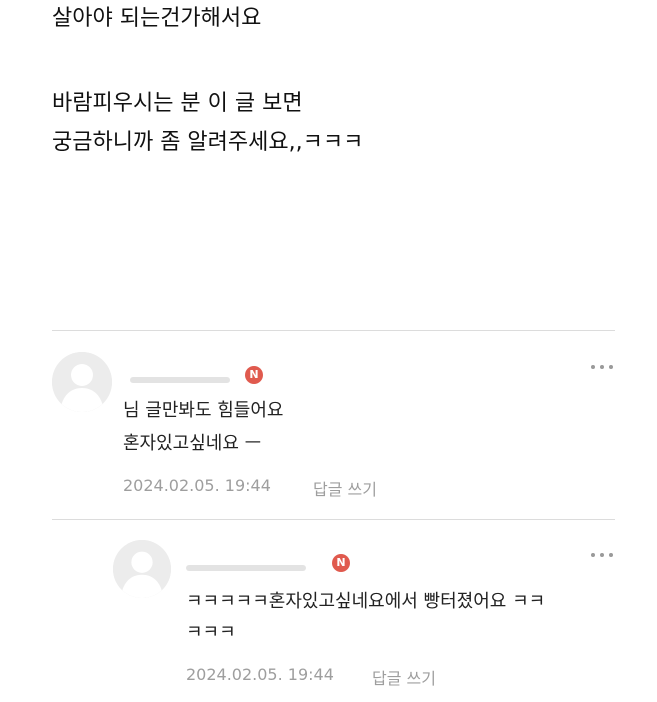 The height and width of the screenshot is (702, 657). What do you see at coordinates (192, 443) in the screenshot?
I see `comment-line: 혼자있고싶네요 ㅡ` at bounding box center [192, 443].